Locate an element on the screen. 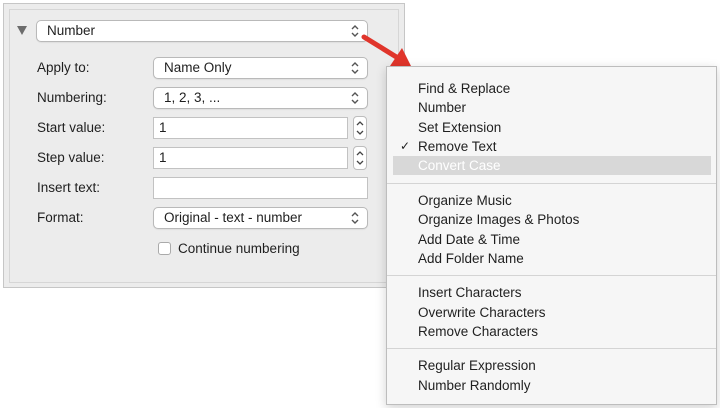 This screenshot has height=408, width=720. format-label: Format: is located at coordinates (60, 217).